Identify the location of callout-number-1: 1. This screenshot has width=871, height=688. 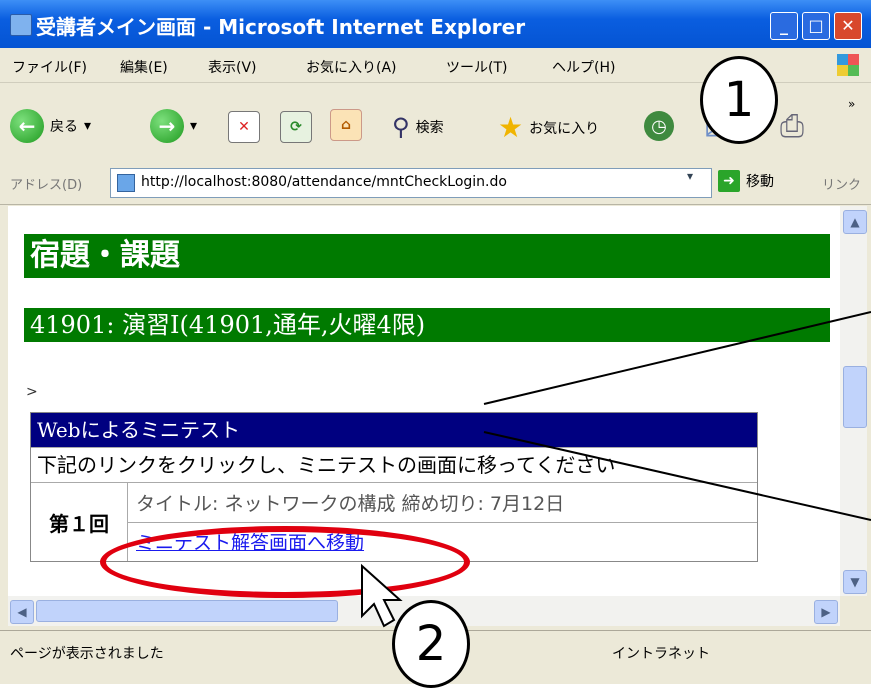
(739, 100).